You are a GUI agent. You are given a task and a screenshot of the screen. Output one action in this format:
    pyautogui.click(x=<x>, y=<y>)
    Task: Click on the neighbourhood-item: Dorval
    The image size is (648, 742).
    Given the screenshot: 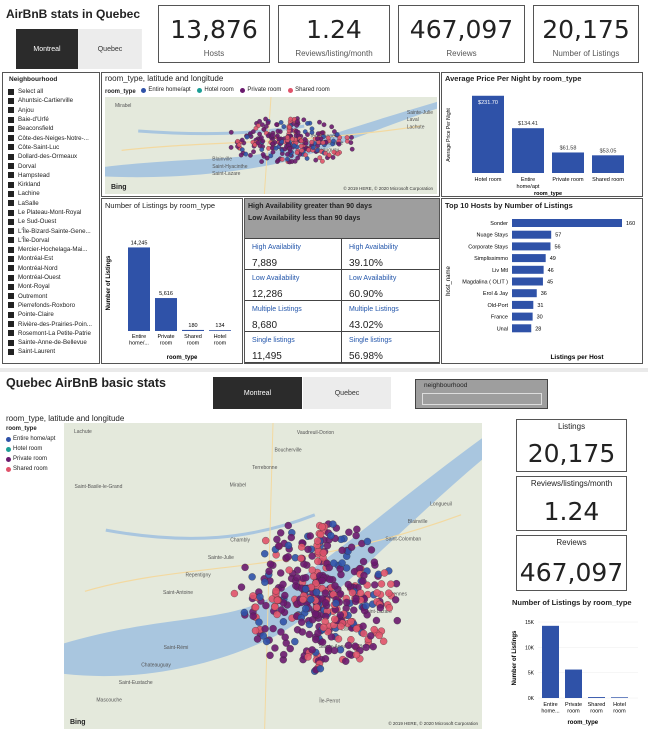 What is the action you would take?
    pyautogui.click(x=52, y=165)
    